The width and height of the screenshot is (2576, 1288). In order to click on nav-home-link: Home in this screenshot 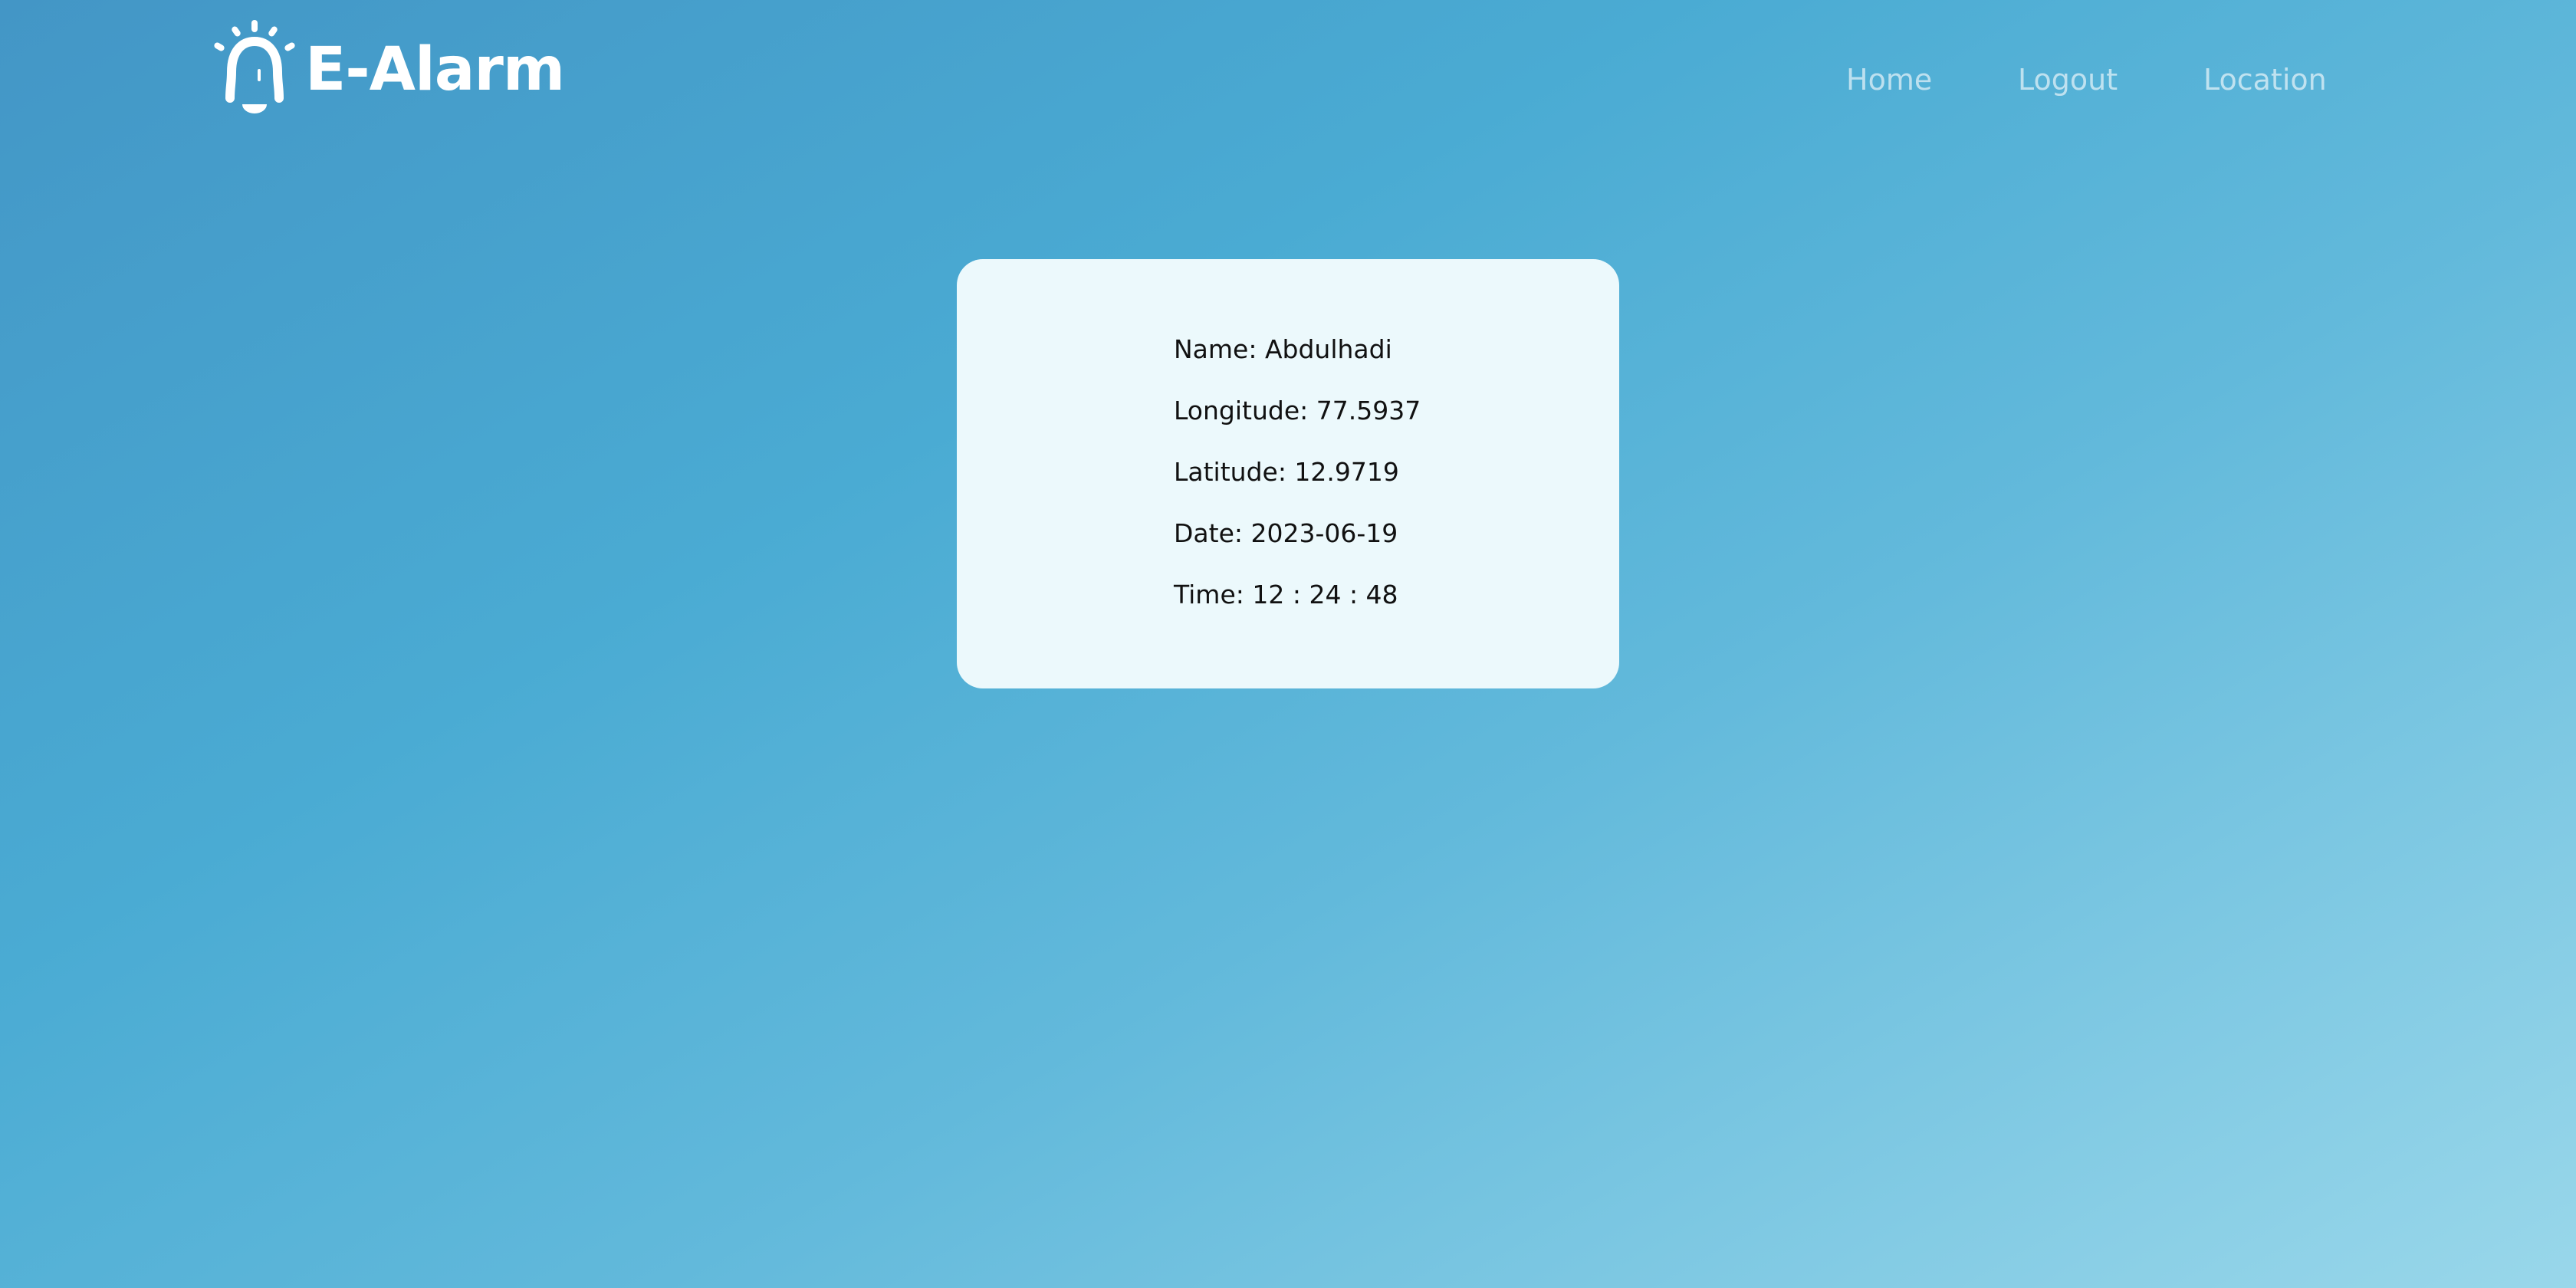, I will do `click(1889, 80)`.